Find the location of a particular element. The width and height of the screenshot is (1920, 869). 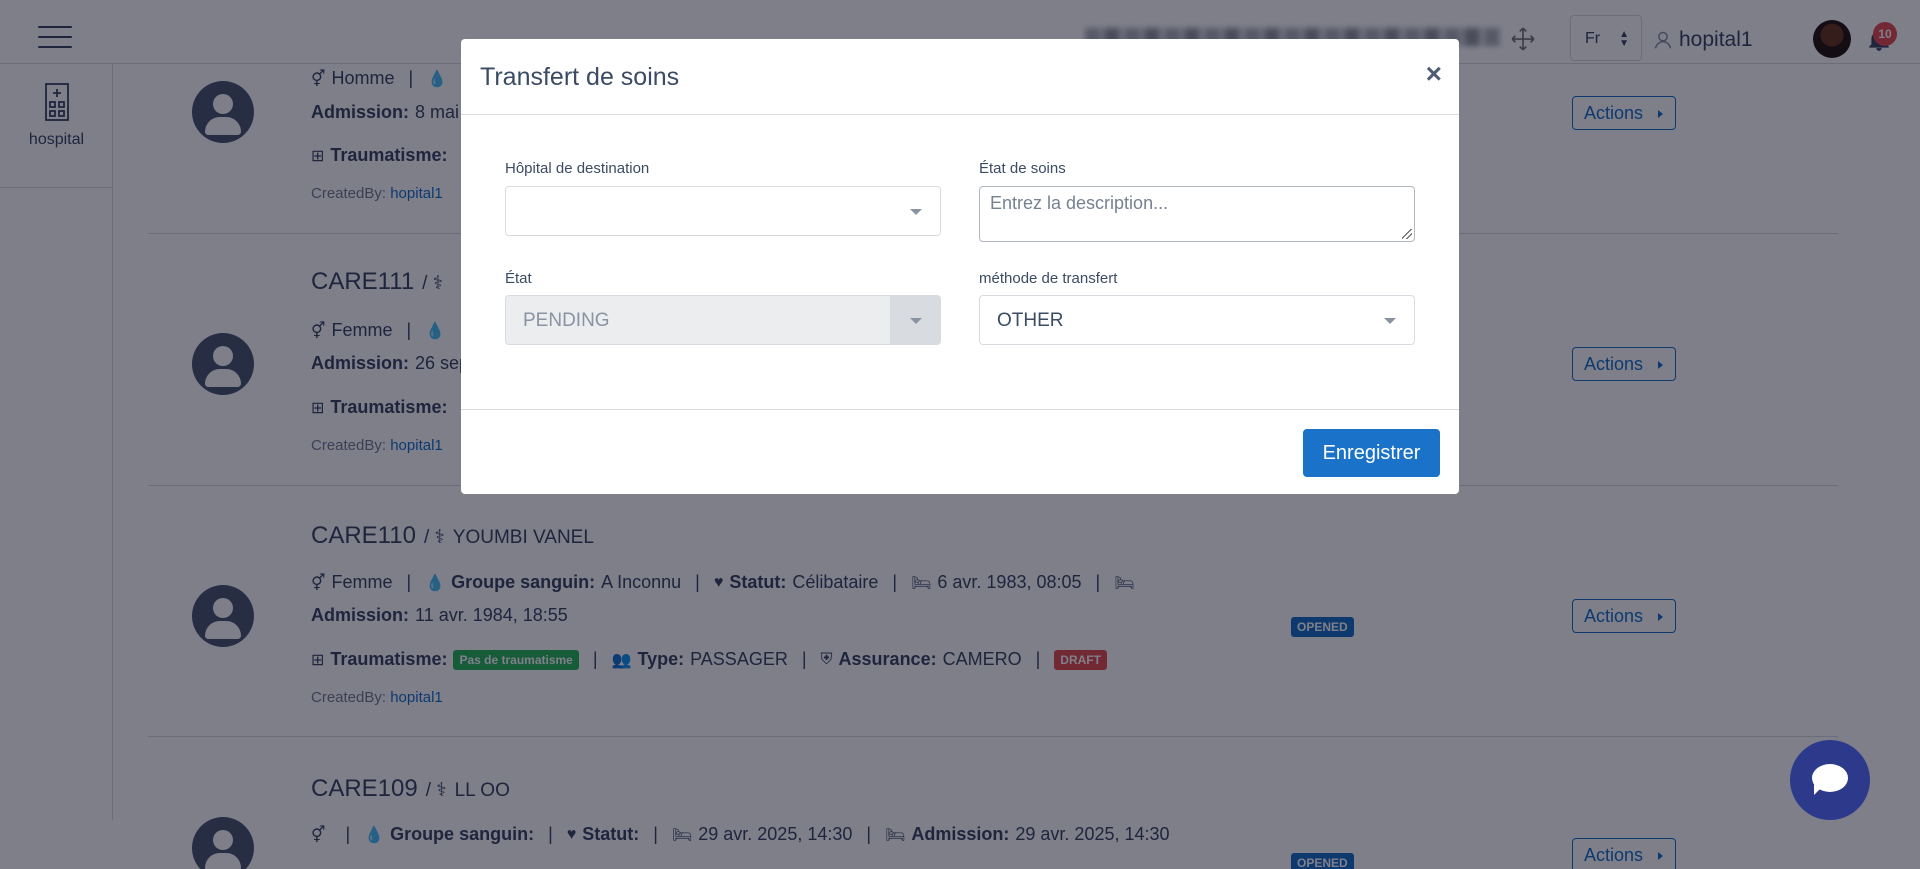

modal-header: Transfert de soins × is located at coordinates (960, 77).